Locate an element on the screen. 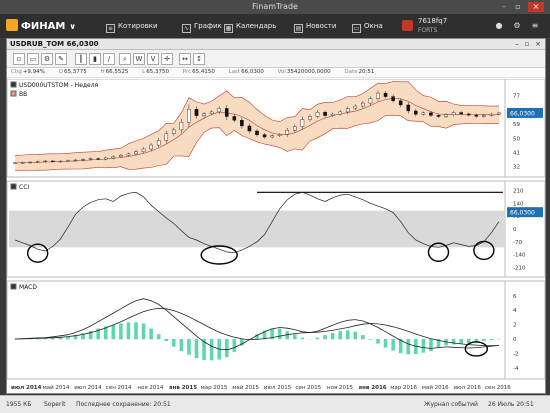  price-legend-swatch is located at coordinates (13, 93).